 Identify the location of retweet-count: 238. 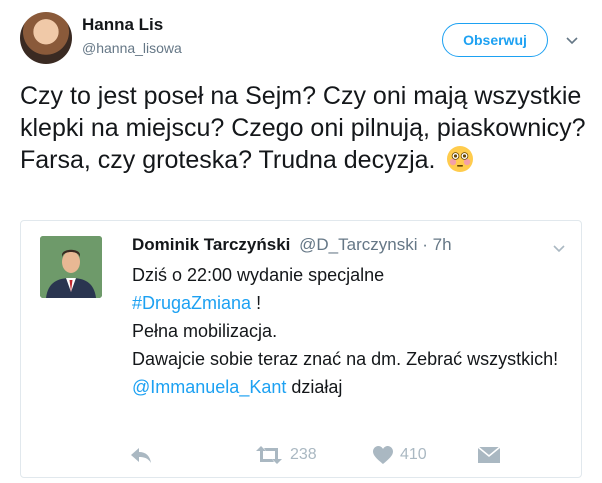
(303, 454).